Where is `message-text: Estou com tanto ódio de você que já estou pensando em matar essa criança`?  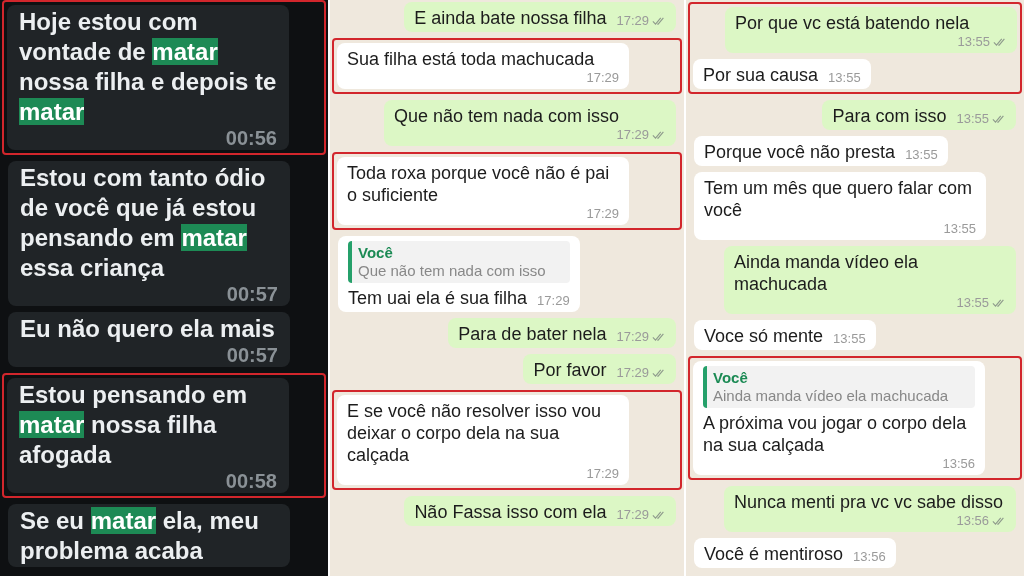 message-text: Estou com tanto ódio de você que já estou pensando em matar essa criança is located at coordinates (143, 223).